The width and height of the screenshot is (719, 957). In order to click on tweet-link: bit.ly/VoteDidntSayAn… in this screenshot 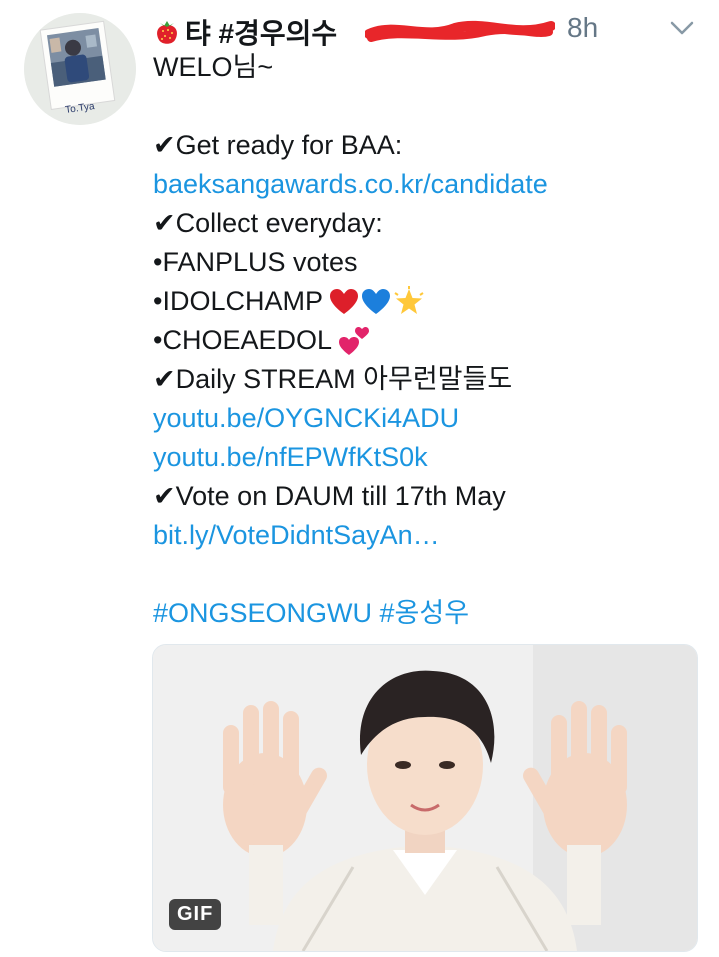, I will do `click(423, 535)`.